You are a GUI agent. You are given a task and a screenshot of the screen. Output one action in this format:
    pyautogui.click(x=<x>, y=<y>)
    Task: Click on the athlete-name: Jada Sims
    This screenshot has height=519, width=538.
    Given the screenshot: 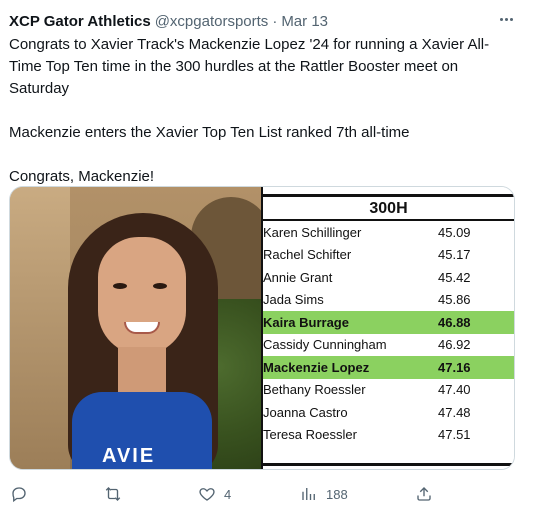 What is the action you would take?
    pyautogui.click(x=293, y=300)
    